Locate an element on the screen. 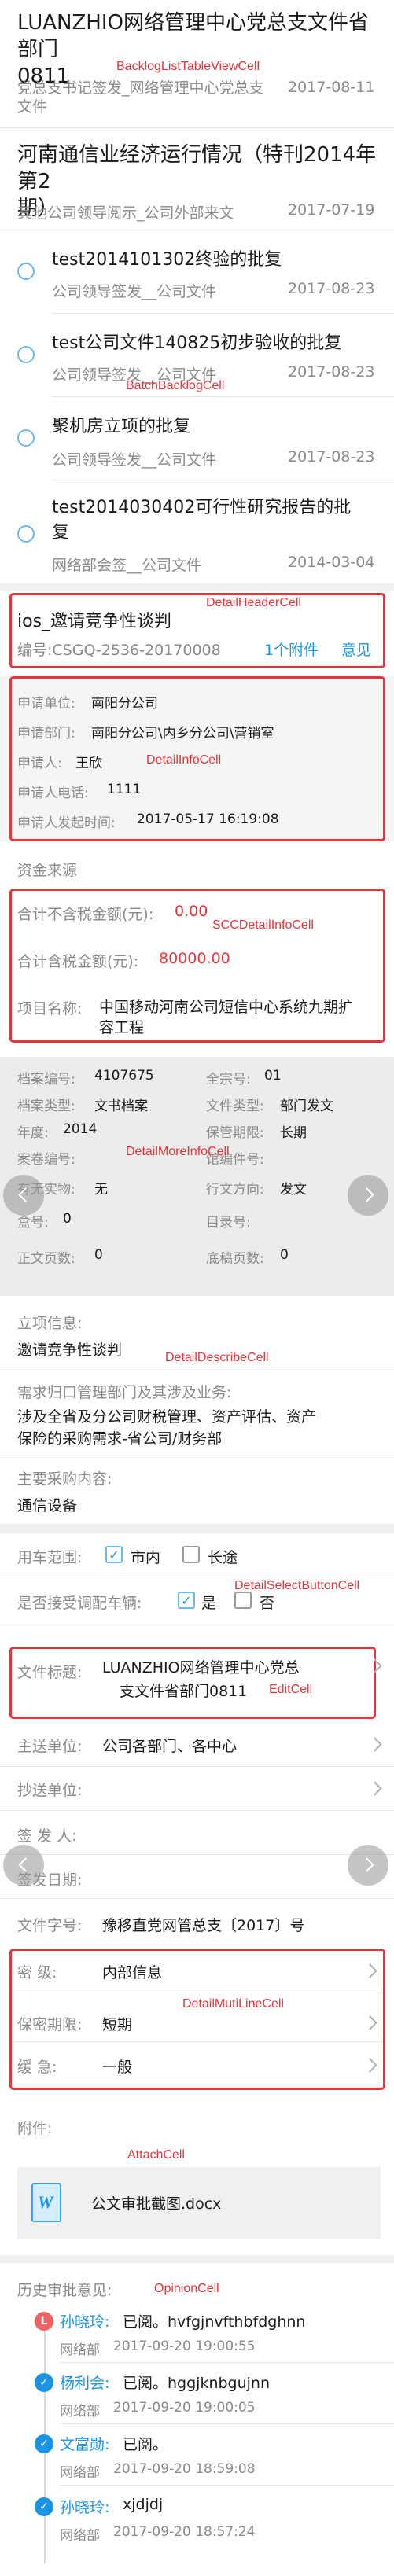  describe-value-content: 通信设备 is located at coordinates (47, 1506).